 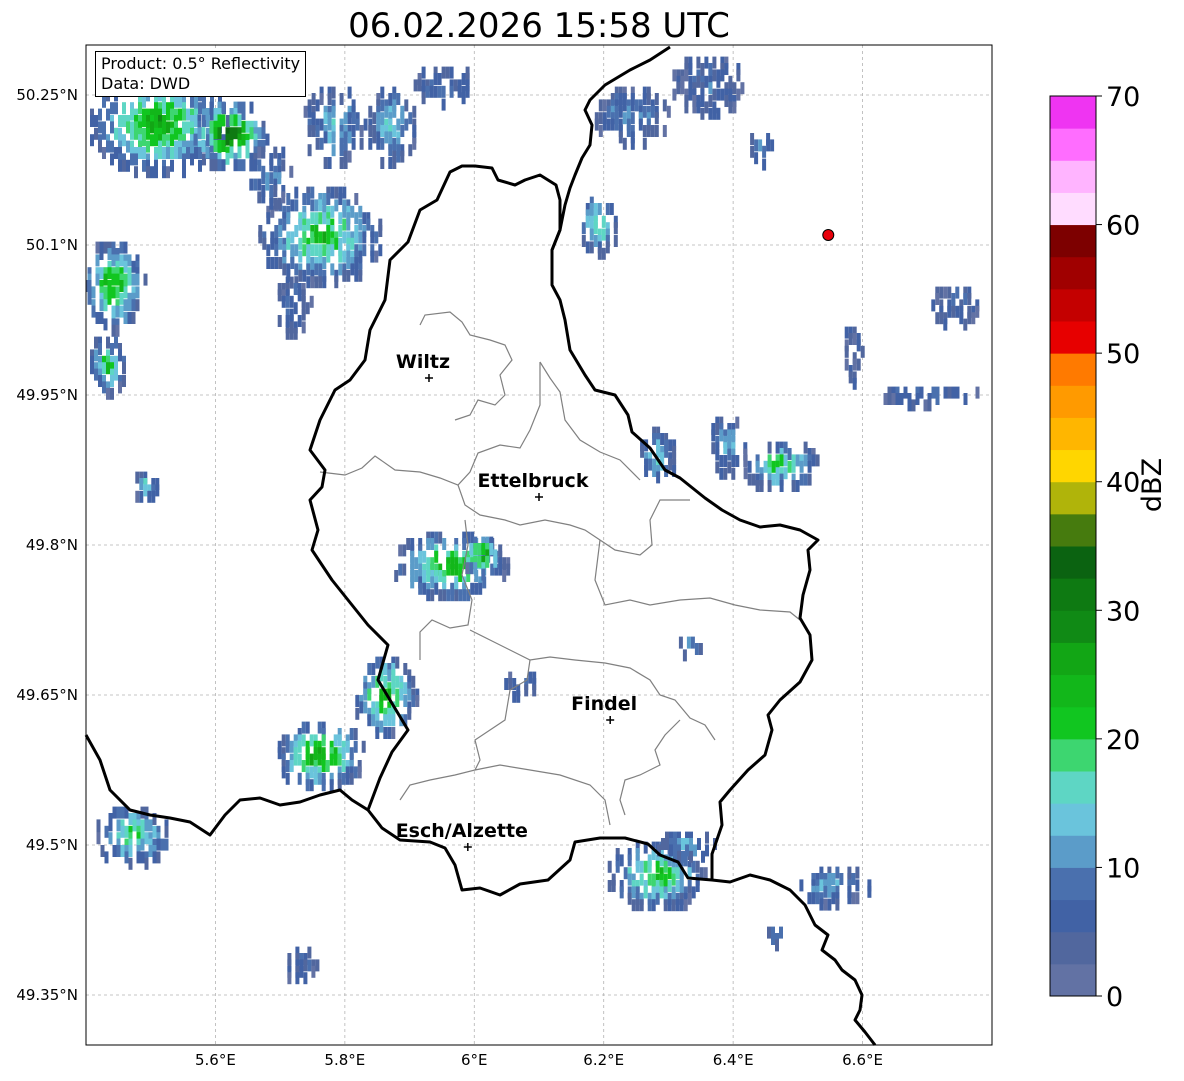 What do you see at coordinates (1123, 611) in the screenshot?
I see `colorbar-tick-label: 30` at bounding box center [1123, 611].